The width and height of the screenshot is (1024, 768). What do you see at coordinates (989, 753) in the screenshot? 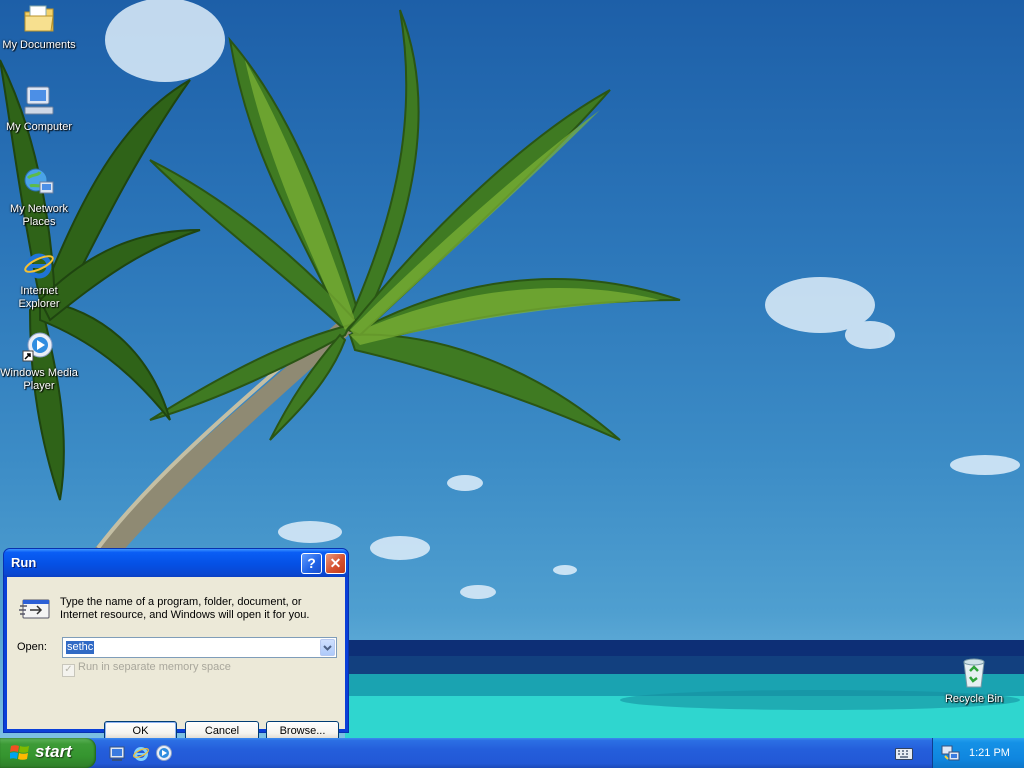
I see `clock: 1:21 PM` at bounding box center [989, 753].